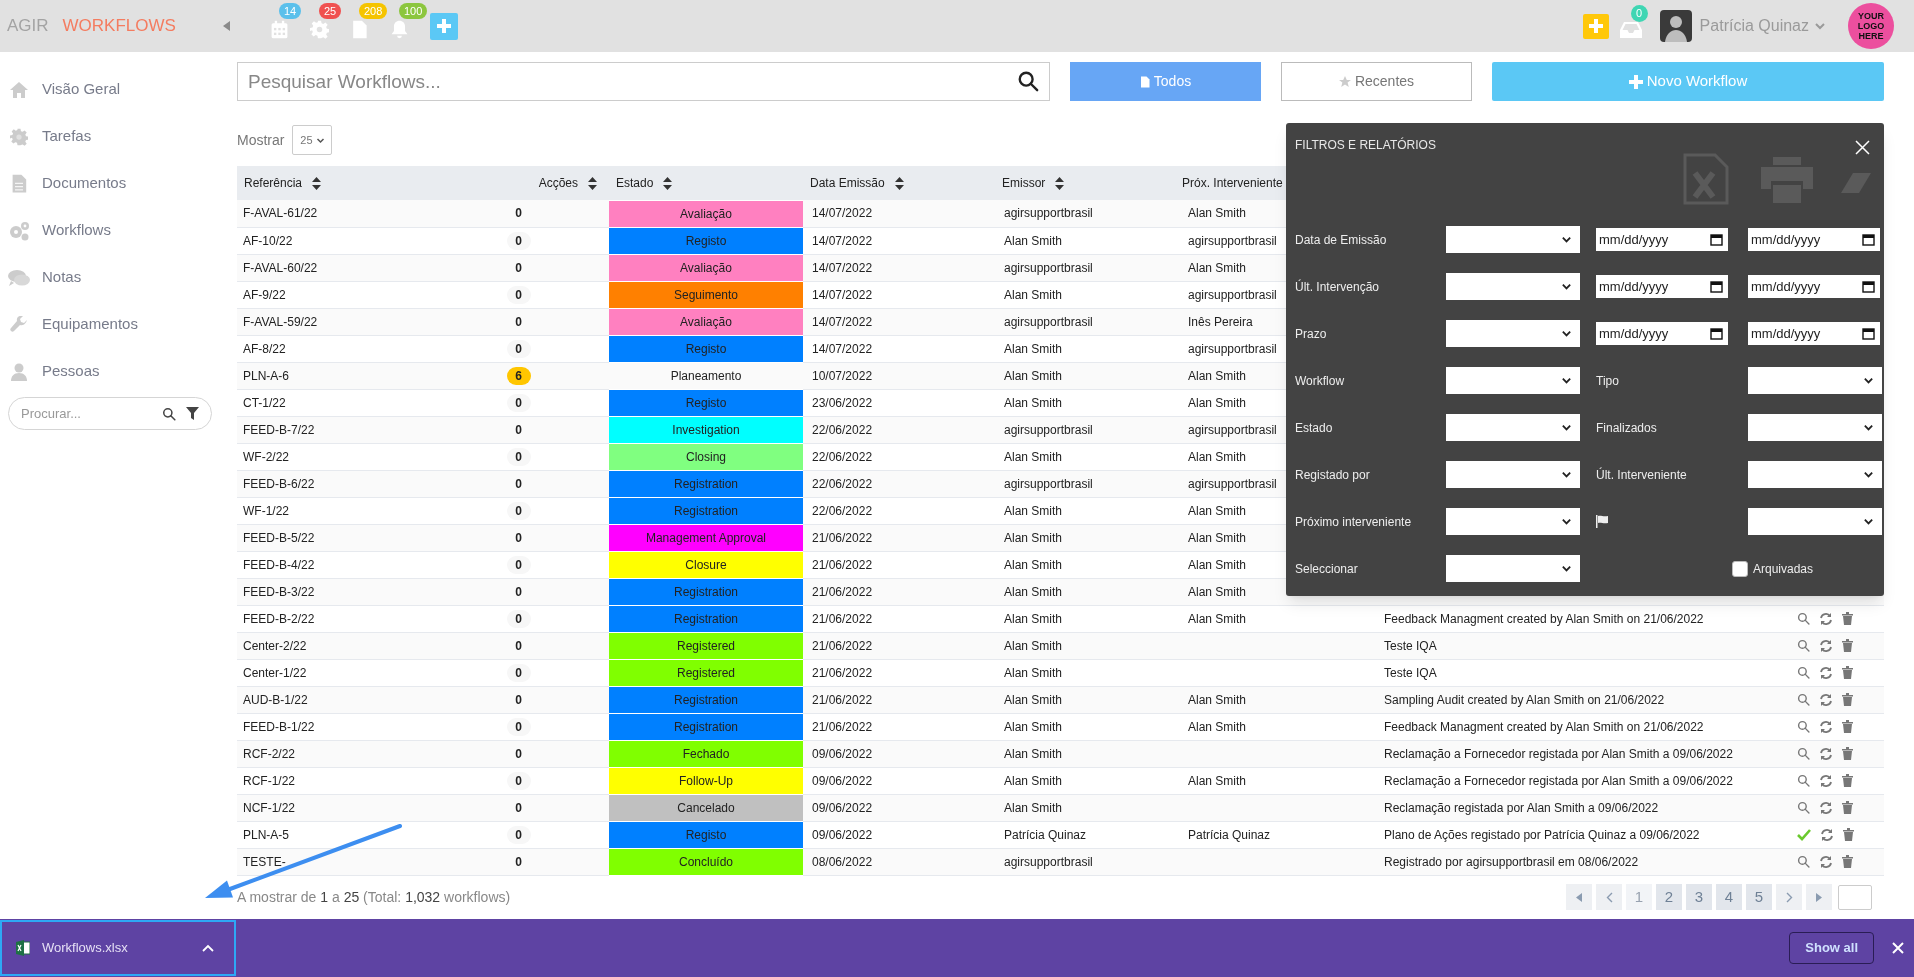 The width and height of the screenshot is (1914, 977). I want to click on check-icon, so click(1804, 834).